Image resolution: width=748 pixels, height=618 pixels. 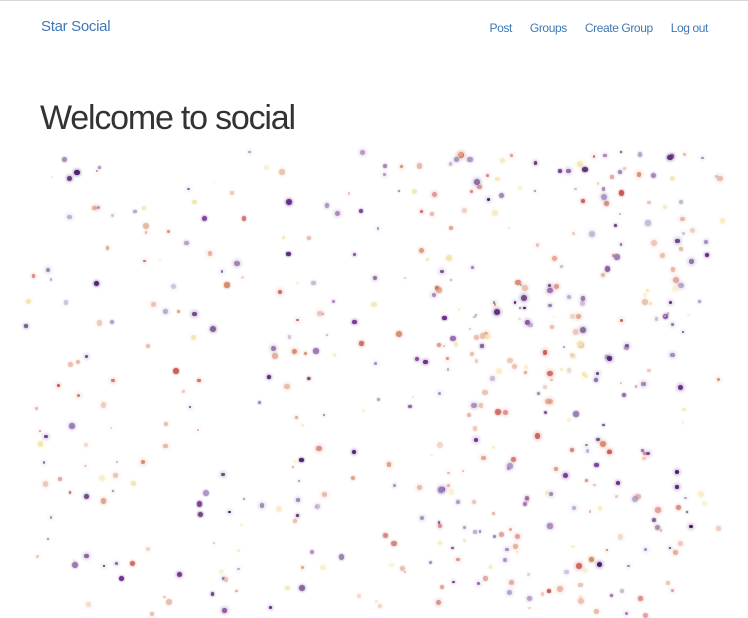 What do you see at coordinates (76, 26) in the screenshot?
I see `brand-link: Star Social` at bounding box center [76, 26].